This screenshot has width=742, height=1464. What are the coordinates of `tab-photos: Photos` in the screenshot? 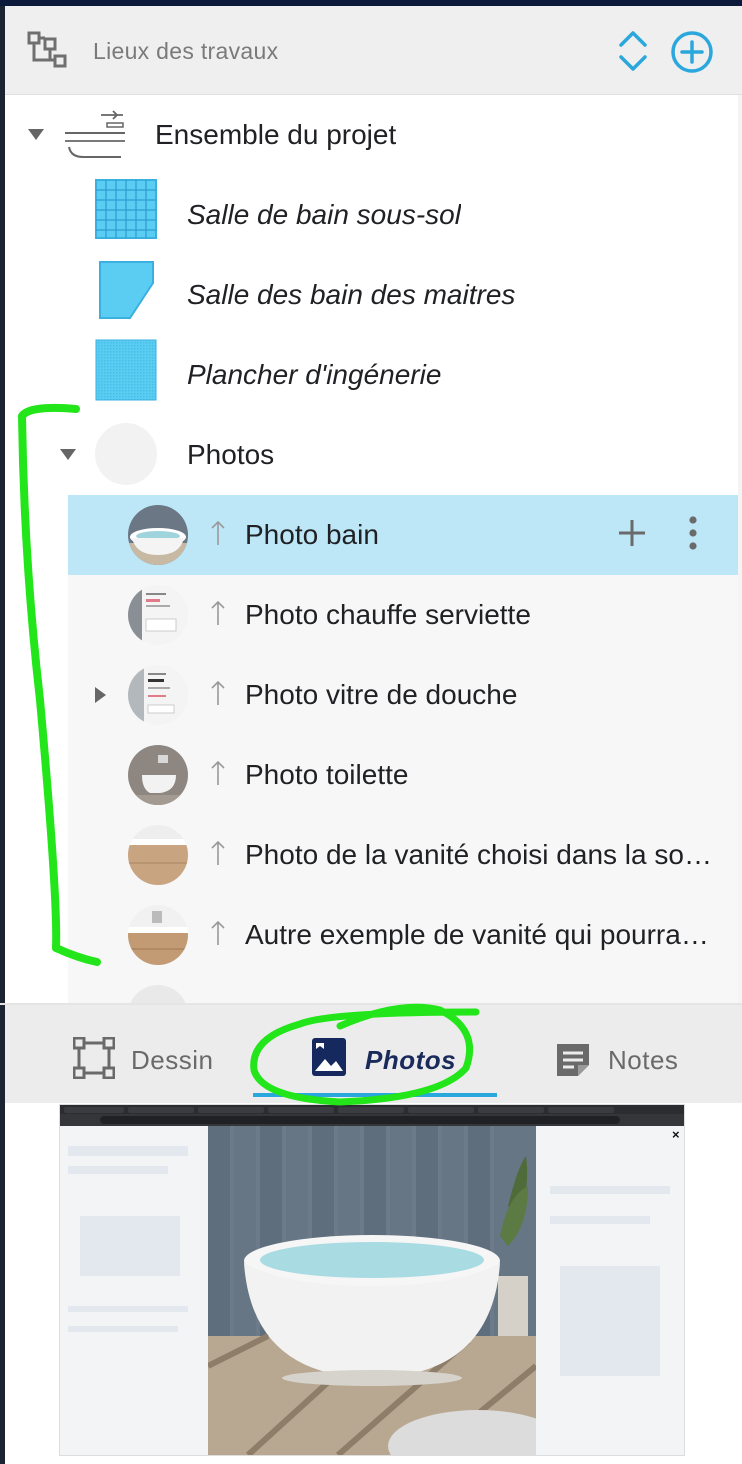 It's located at (390, 1054).